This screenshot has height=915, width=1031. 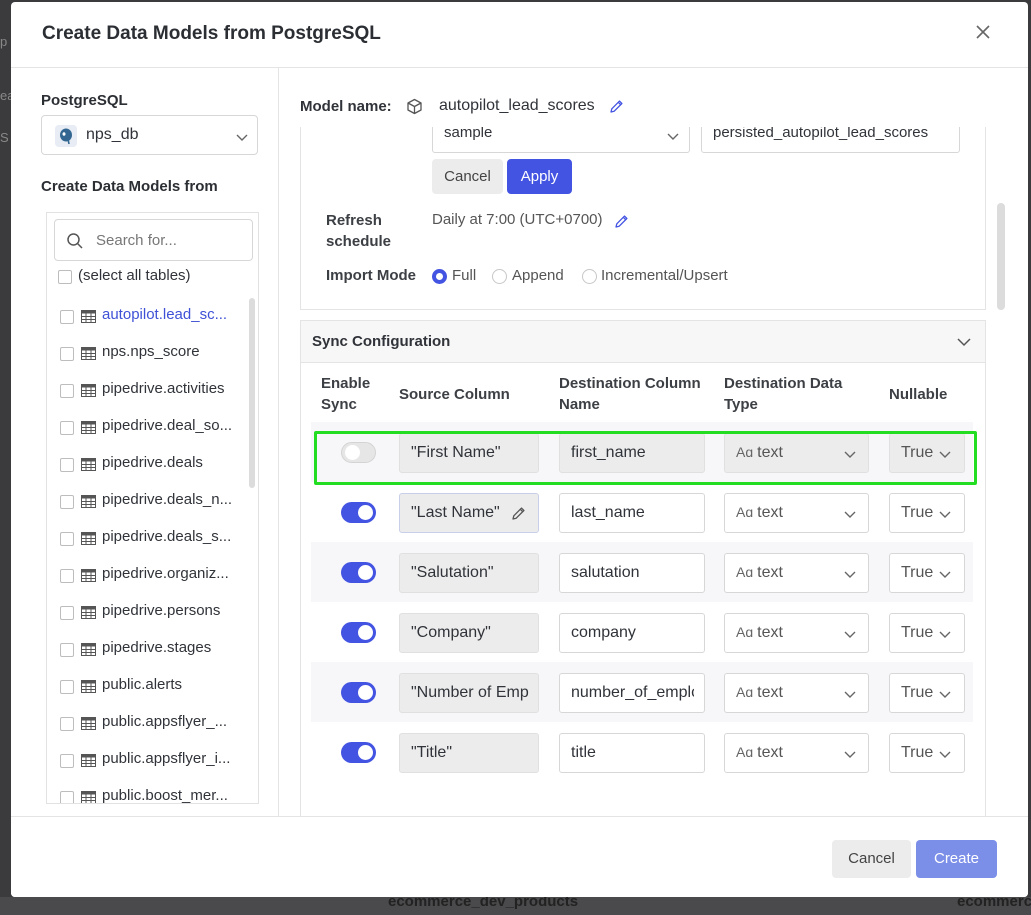 I want to click on sync-config-header: Sync Configuration, so click(x=643, y=342).